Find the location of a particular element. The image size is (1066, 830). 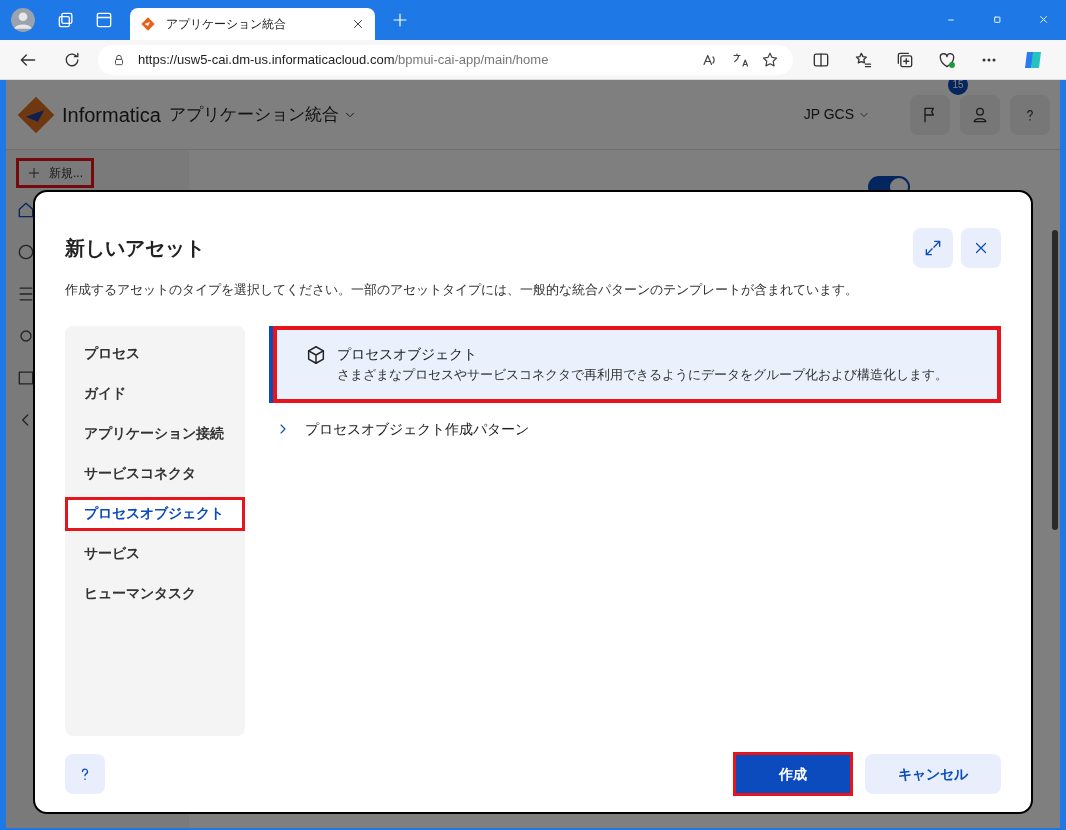

category-item: サービスコネクタ is located at coordinates (155, 473).